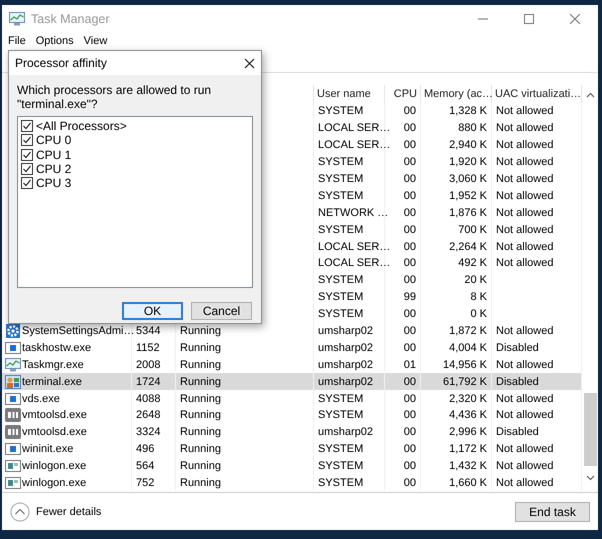 The image size is (602, 539). I want to click on table-cell: 700 K, so click(456, 229).